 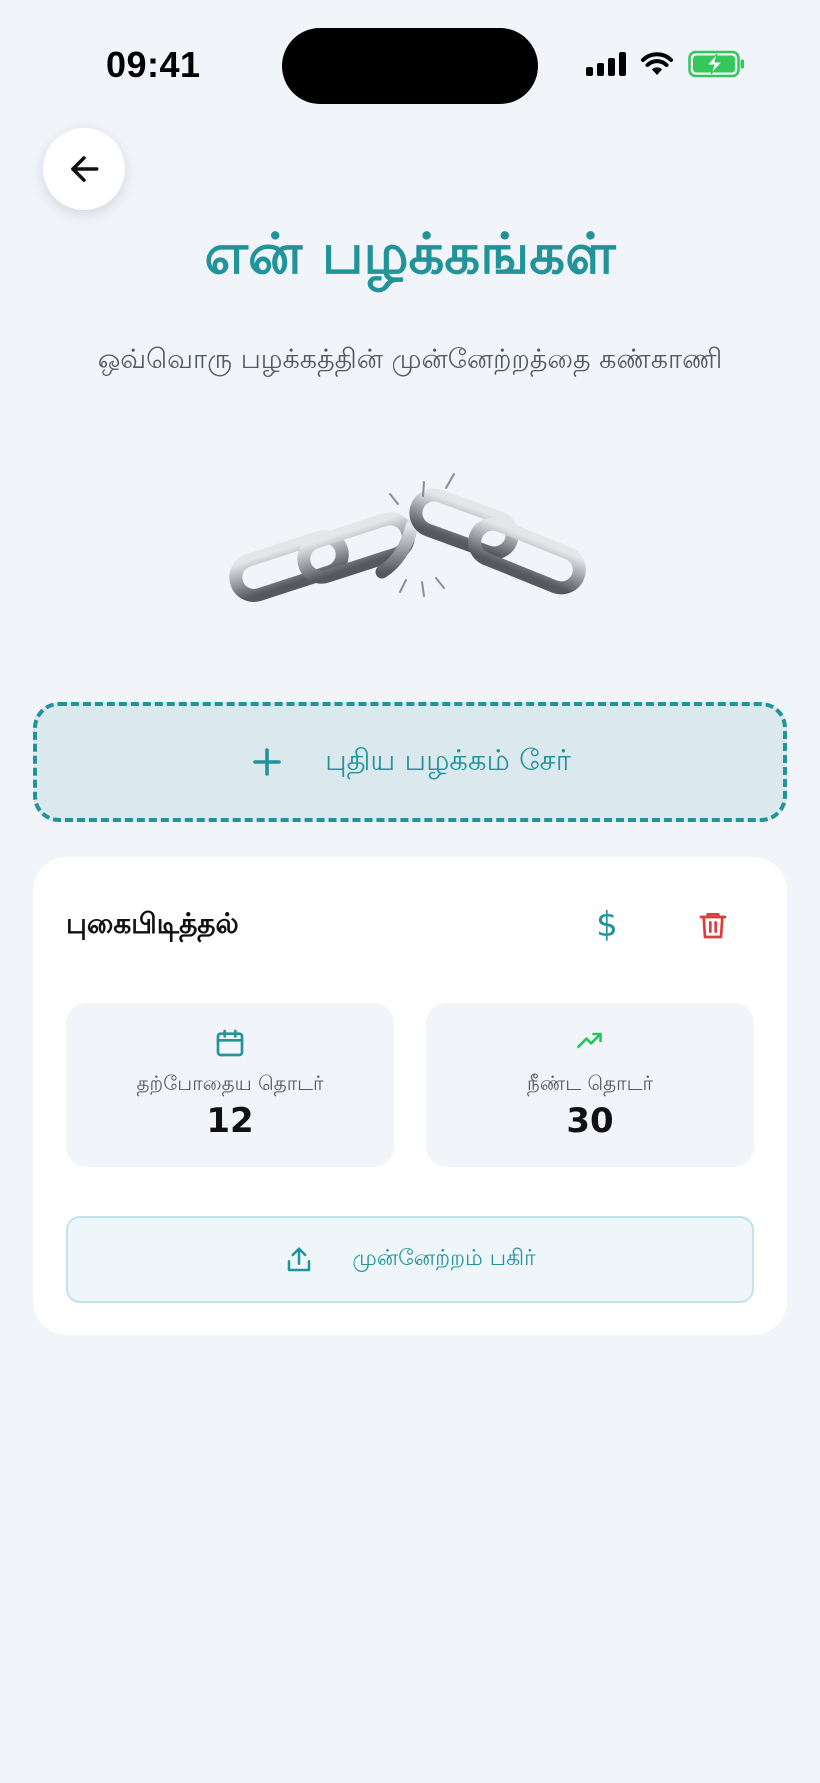 I want to click on plus-icon, so click(x=267, y=762).